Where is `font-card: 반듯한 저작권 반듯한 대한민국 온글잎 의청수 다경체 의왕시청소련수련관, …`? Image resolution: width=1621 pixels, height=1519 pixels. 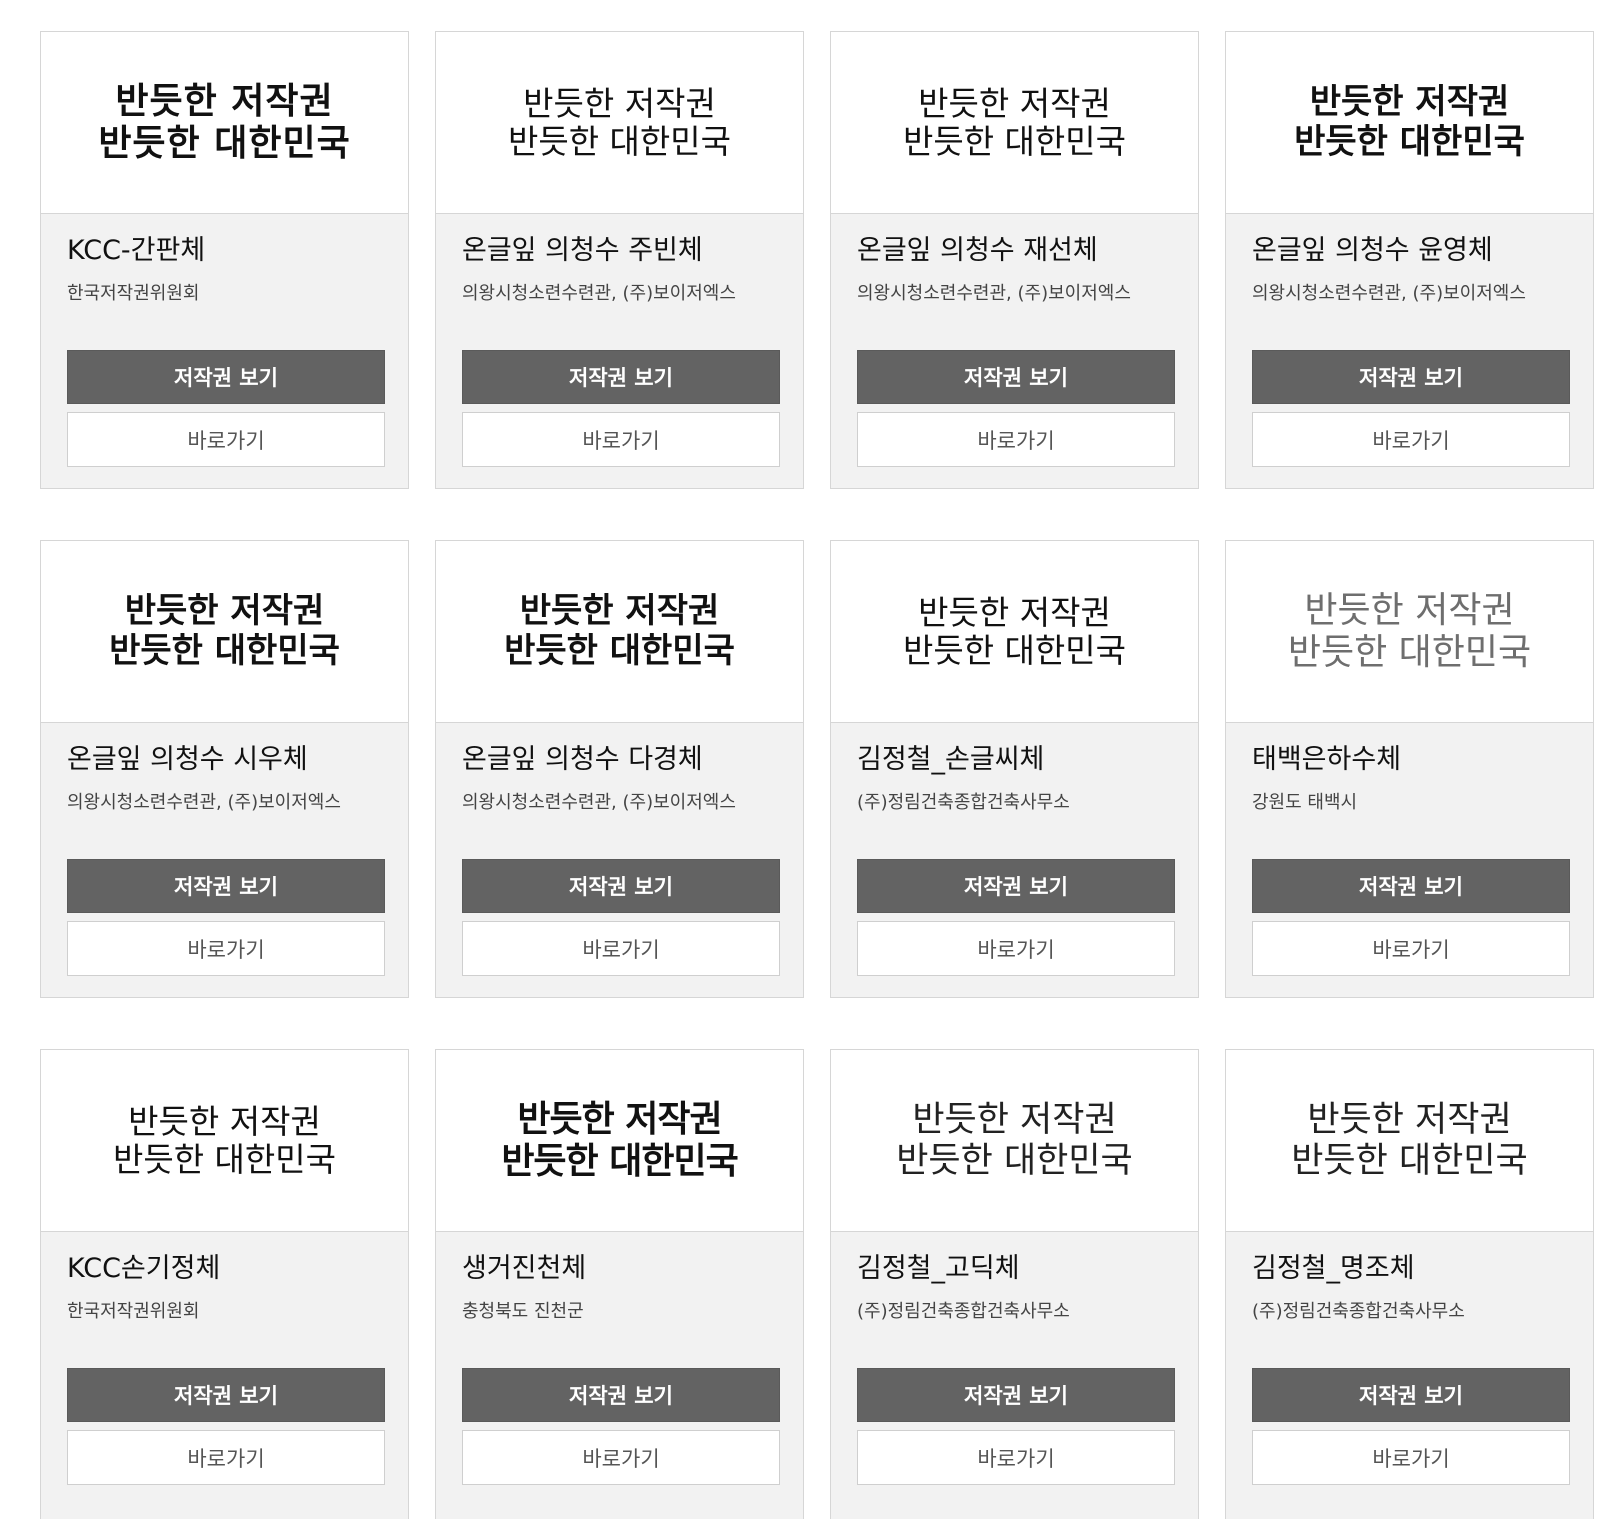
font-card: 반듯한 저작권 반듯한 대한민국 온글잎 의청수 다경체 의왕시청소련수련관, … is located at coordinates (619, 769).